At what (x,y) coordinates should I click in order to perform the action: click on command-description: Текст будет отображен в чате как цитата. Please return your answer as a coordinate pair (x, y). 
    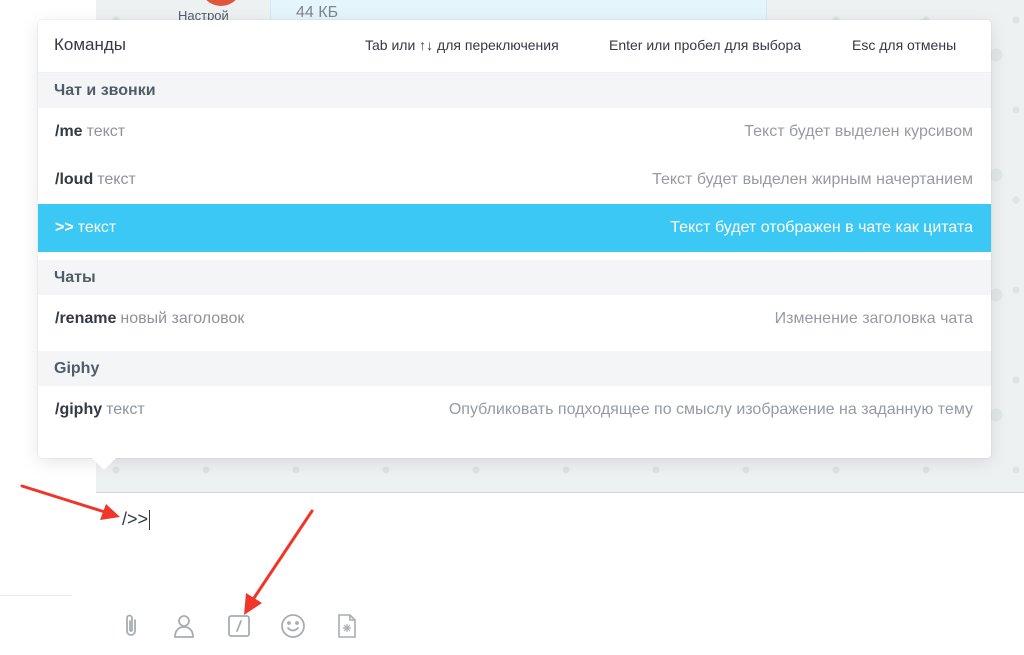
    Looking at the image, I should click on (821, 227).